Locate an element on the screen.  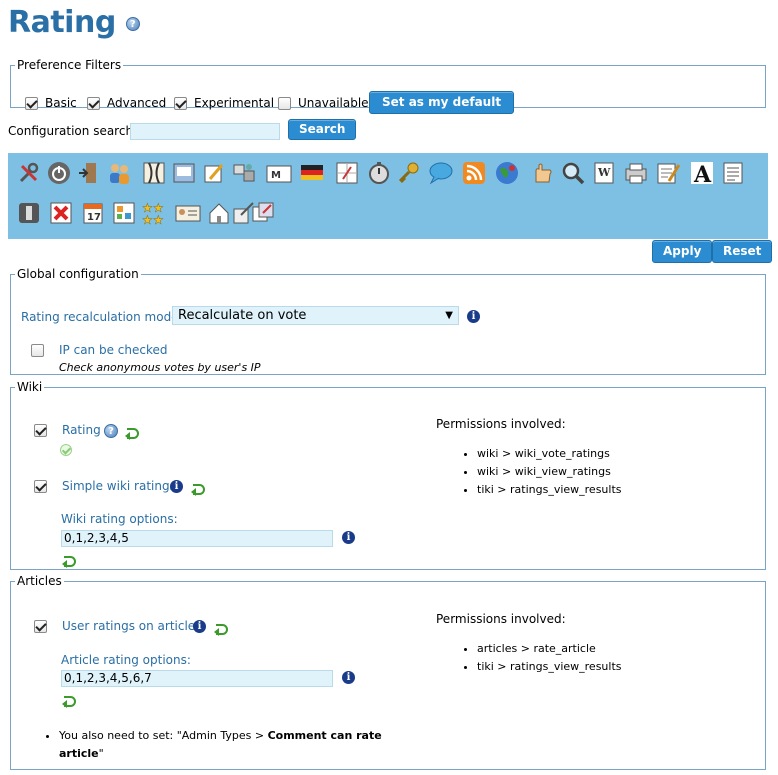
font-icon: A is located at coordinates (702, 173).